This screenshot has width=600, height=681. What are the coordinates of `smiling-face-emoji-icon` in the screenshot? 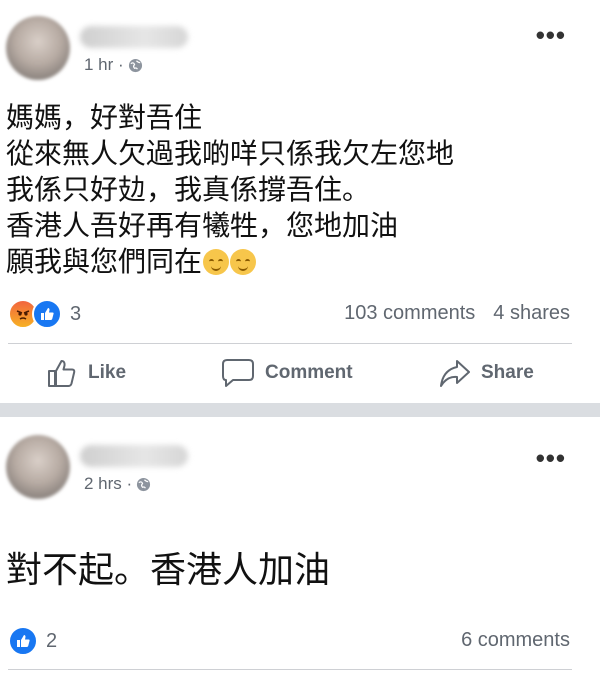 It's located at (243, 262).